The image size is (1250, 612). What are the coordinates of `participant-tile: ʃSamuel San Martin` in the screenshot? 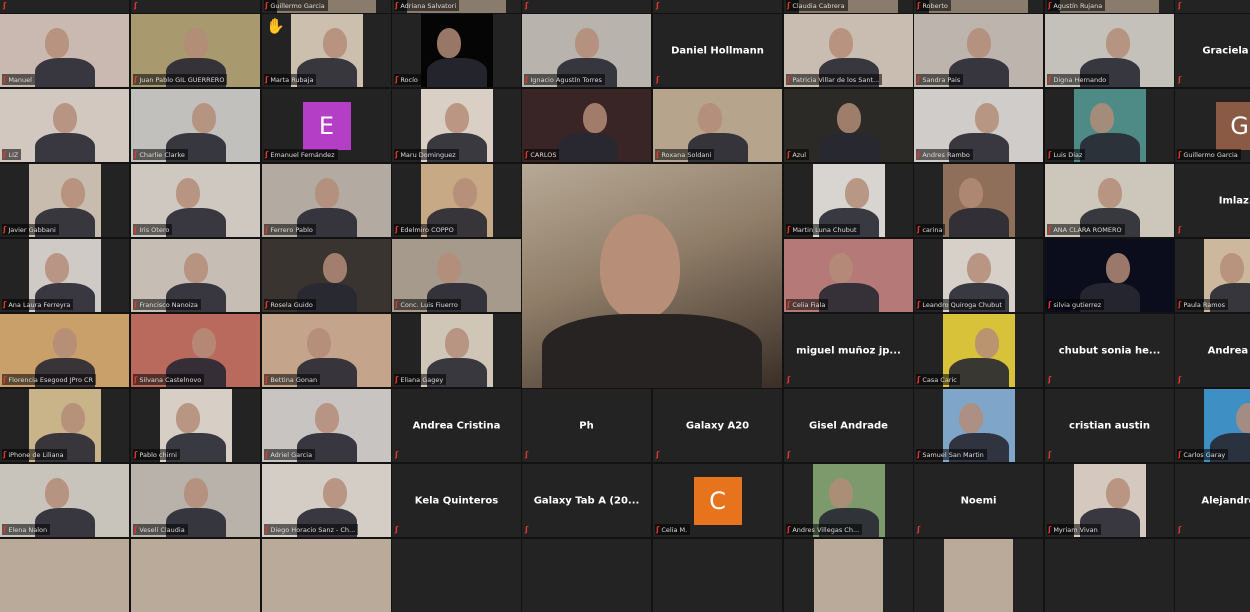 It's located at (978, 425).